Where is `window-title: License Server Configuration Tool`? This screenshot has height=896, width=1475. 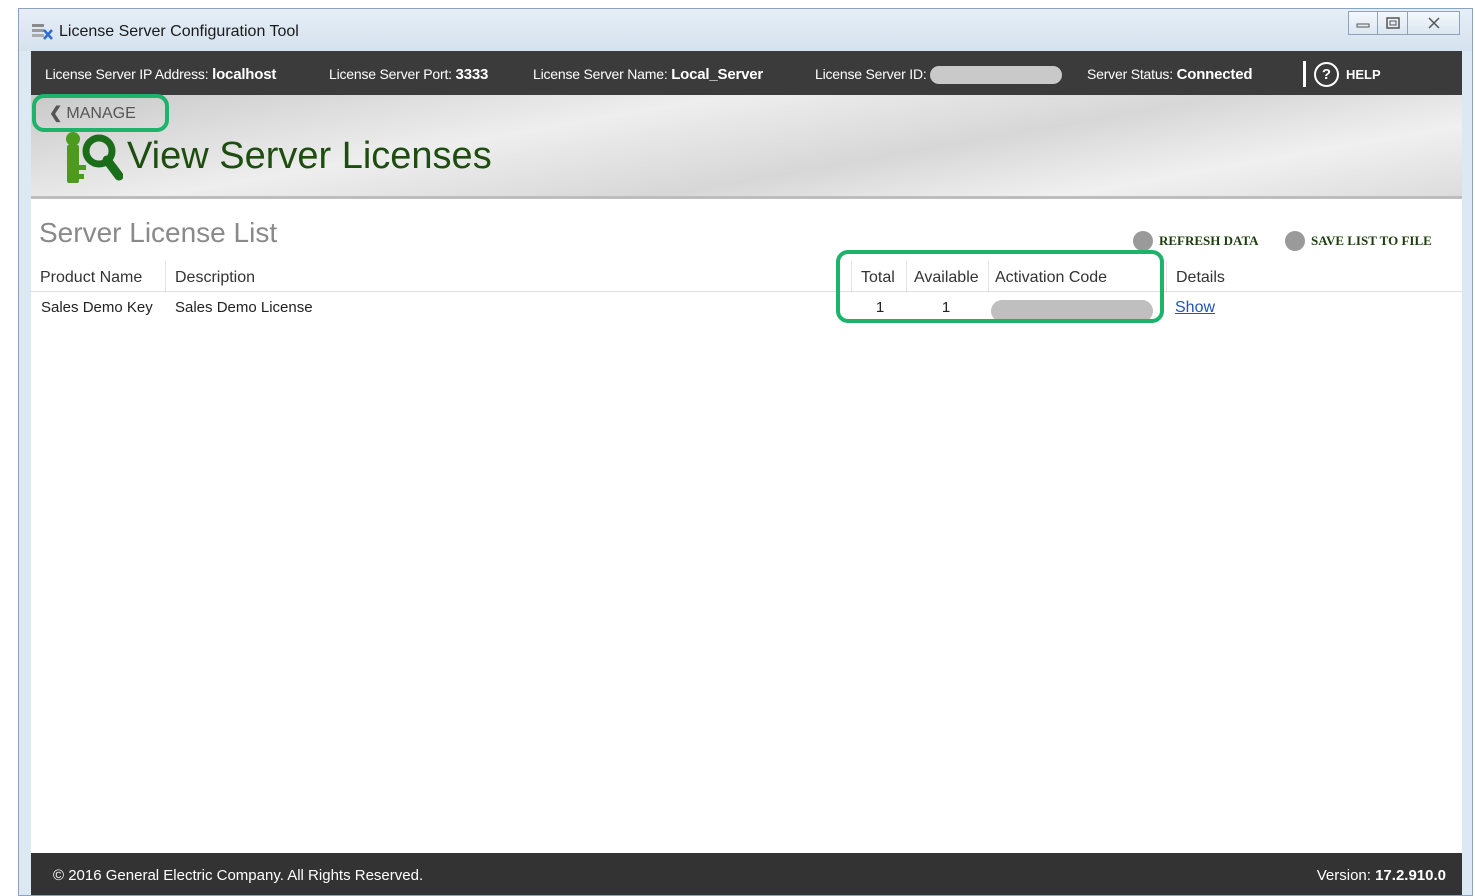 window-title: License Server Configuration Tool is located at coordinates (179, 31).